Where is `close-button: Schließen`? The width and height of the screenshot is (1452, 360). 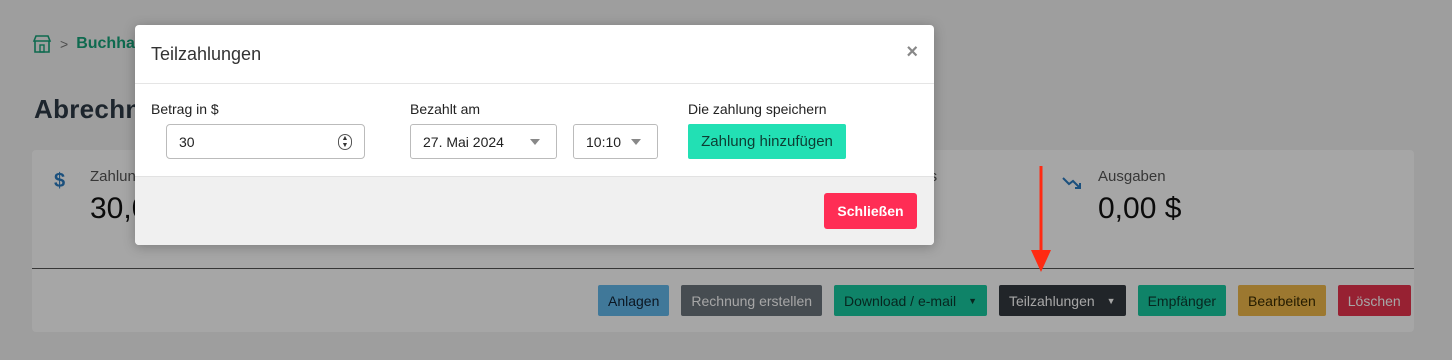 close-button: Schließen is located at coordinates (870, 211).